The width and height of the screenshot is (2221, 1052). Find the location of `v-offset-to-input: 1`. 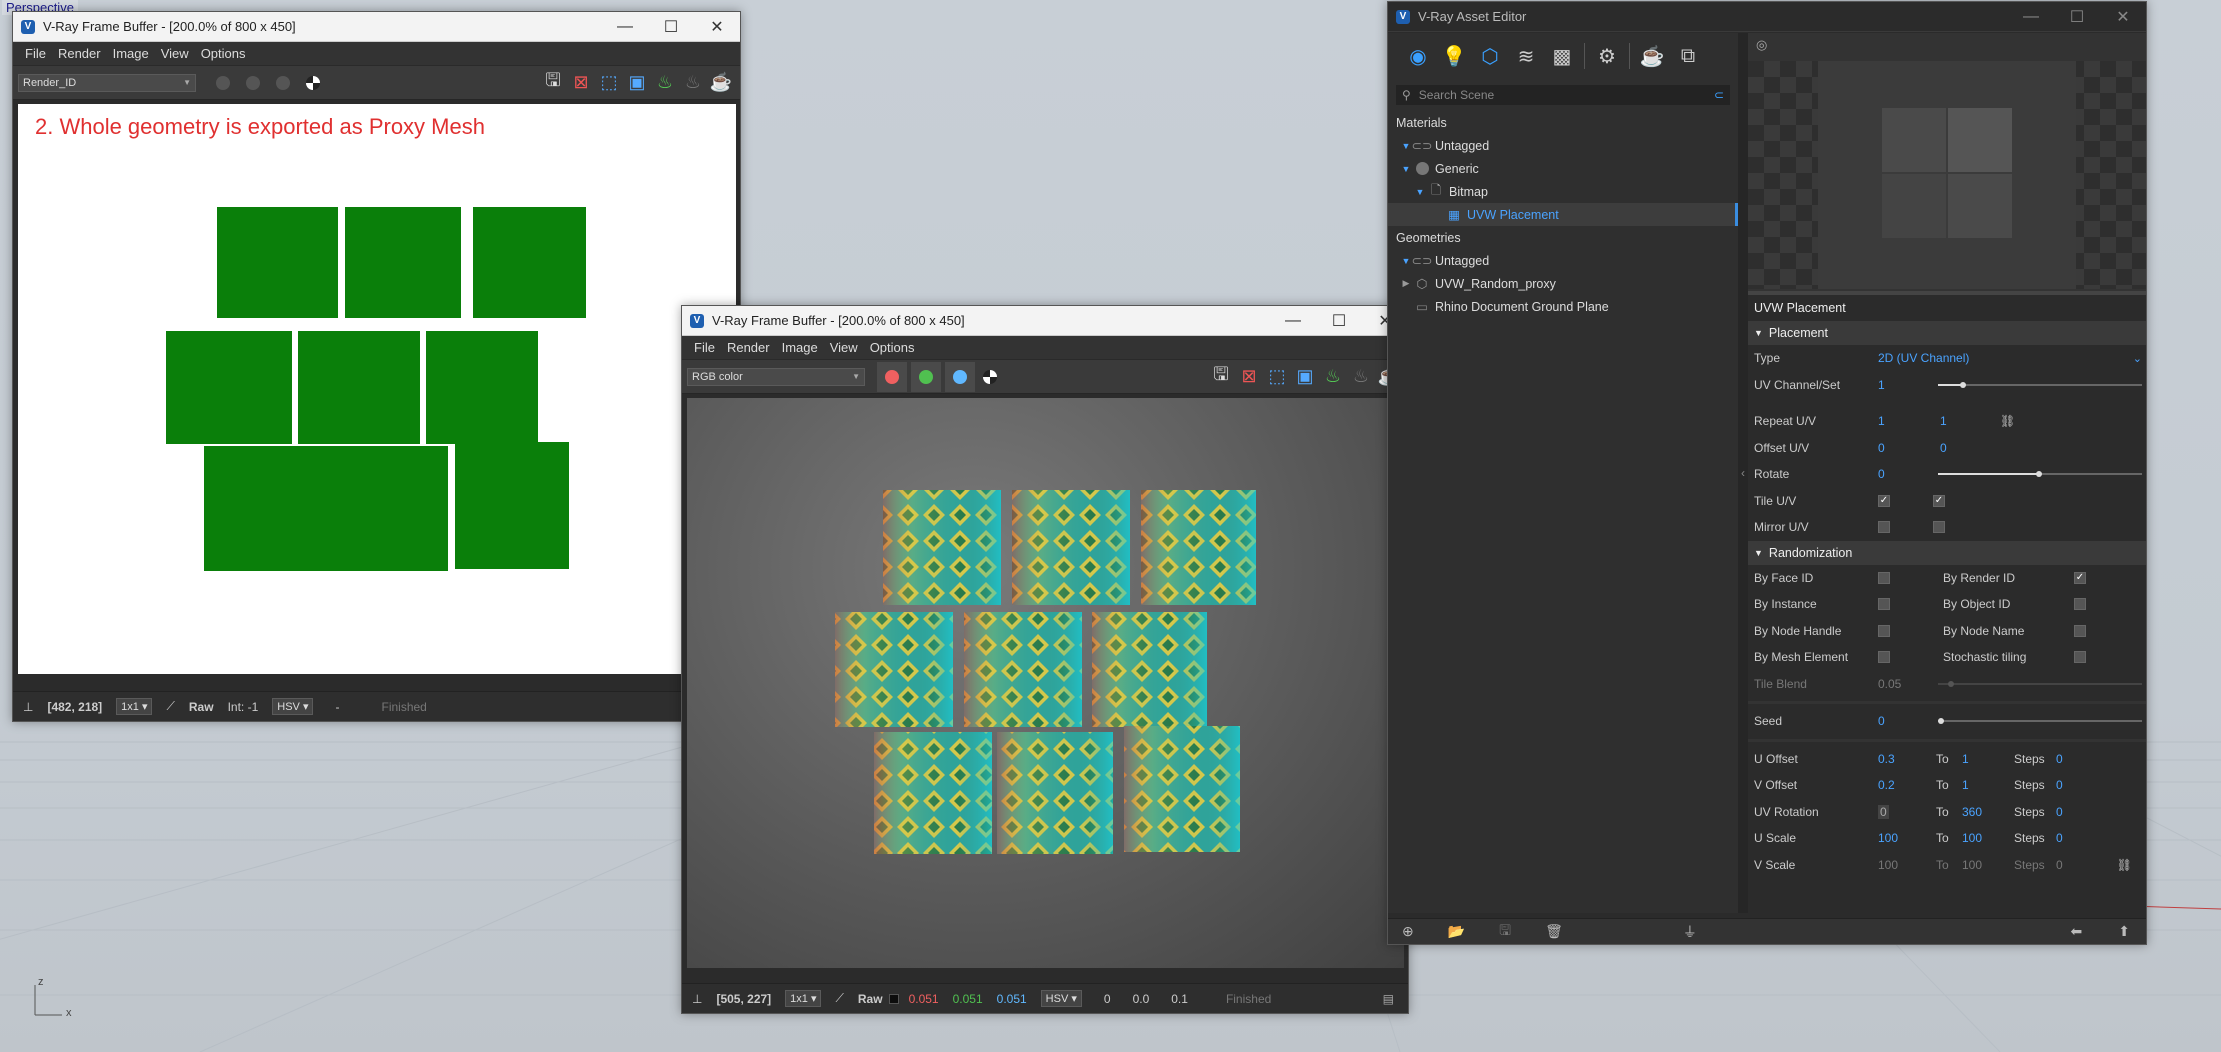

v-offset-to-input: 1 is located at coordinates (1965, 785).